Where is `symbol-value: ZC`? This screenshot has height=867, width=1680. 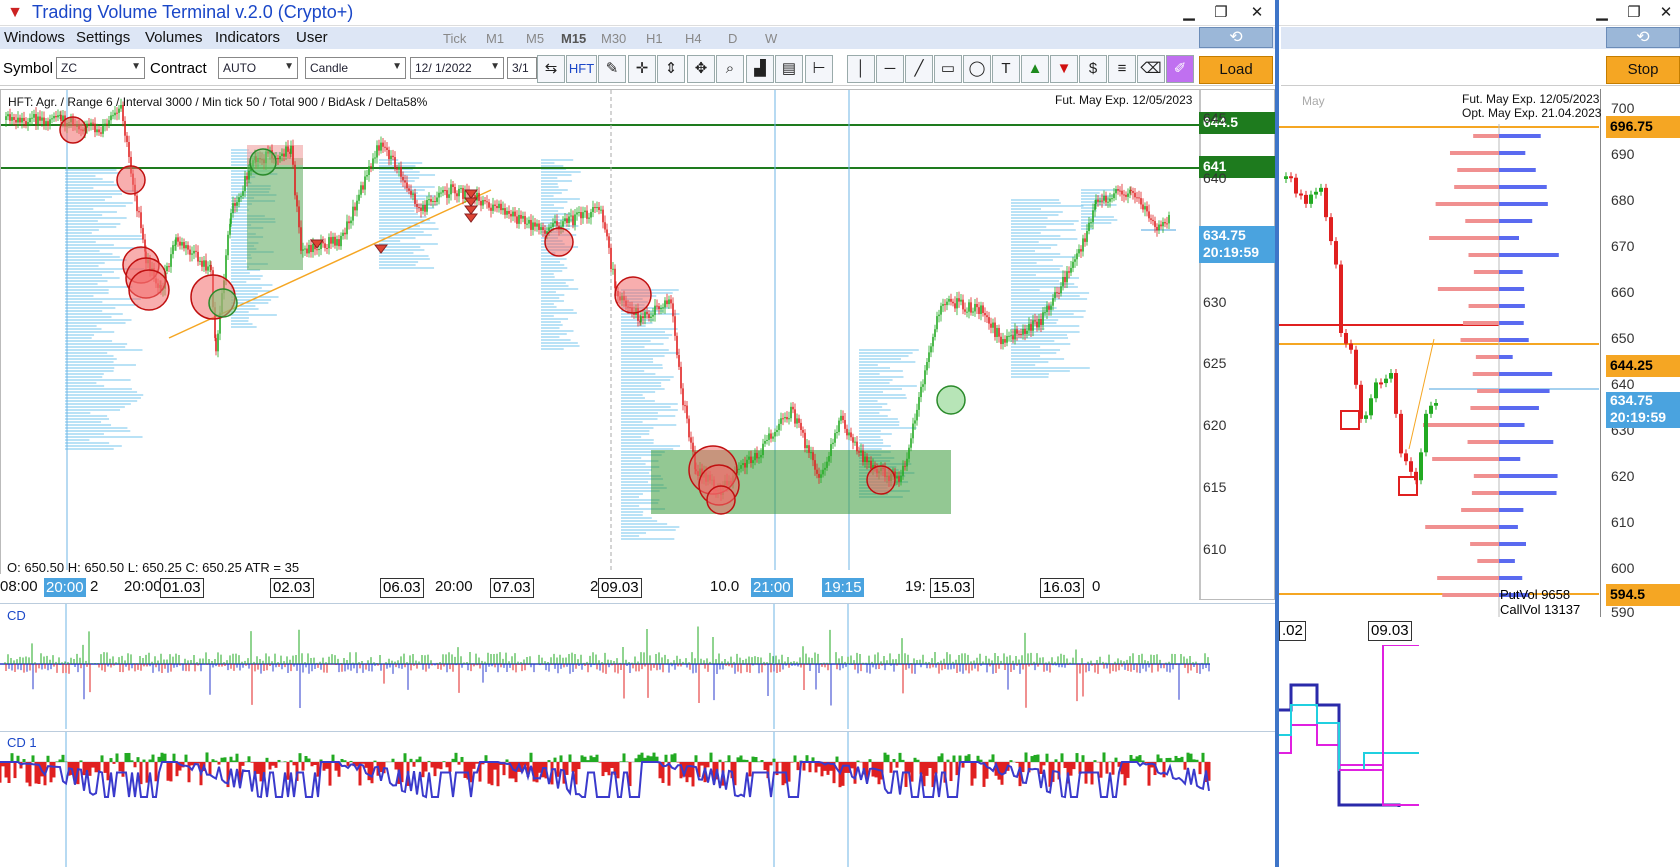
symbol-value: ZC is located at coordinates (69, 68).